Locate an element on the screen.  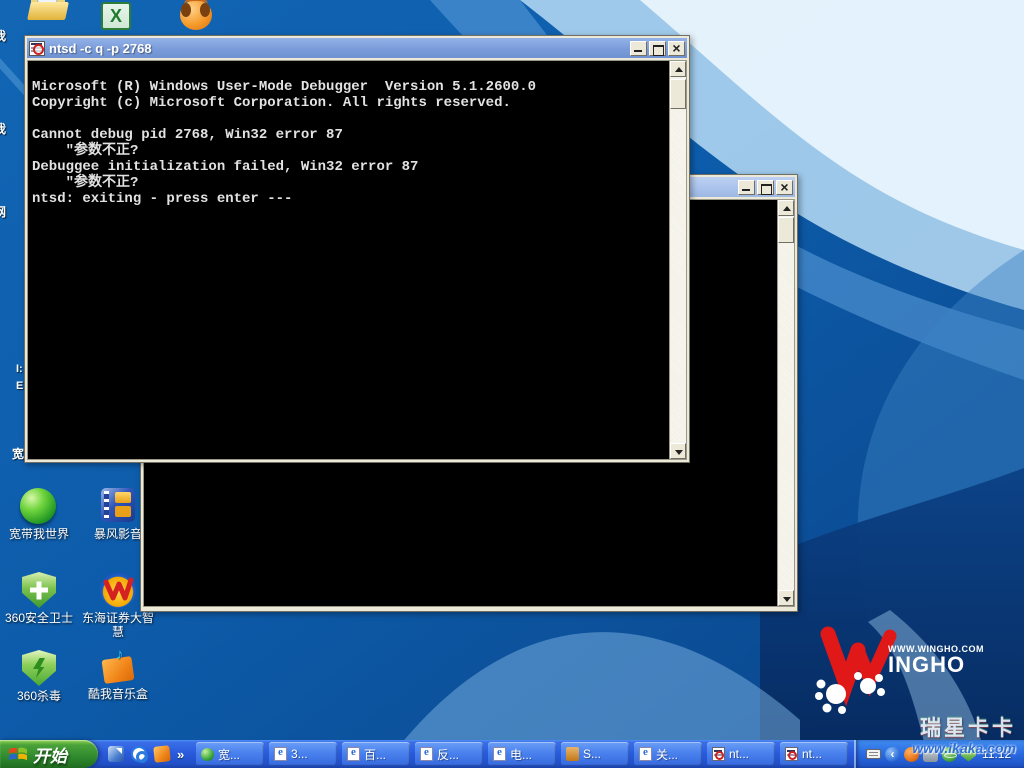
taskbar-clock: 11:12 is located at coordinates (996, 754).